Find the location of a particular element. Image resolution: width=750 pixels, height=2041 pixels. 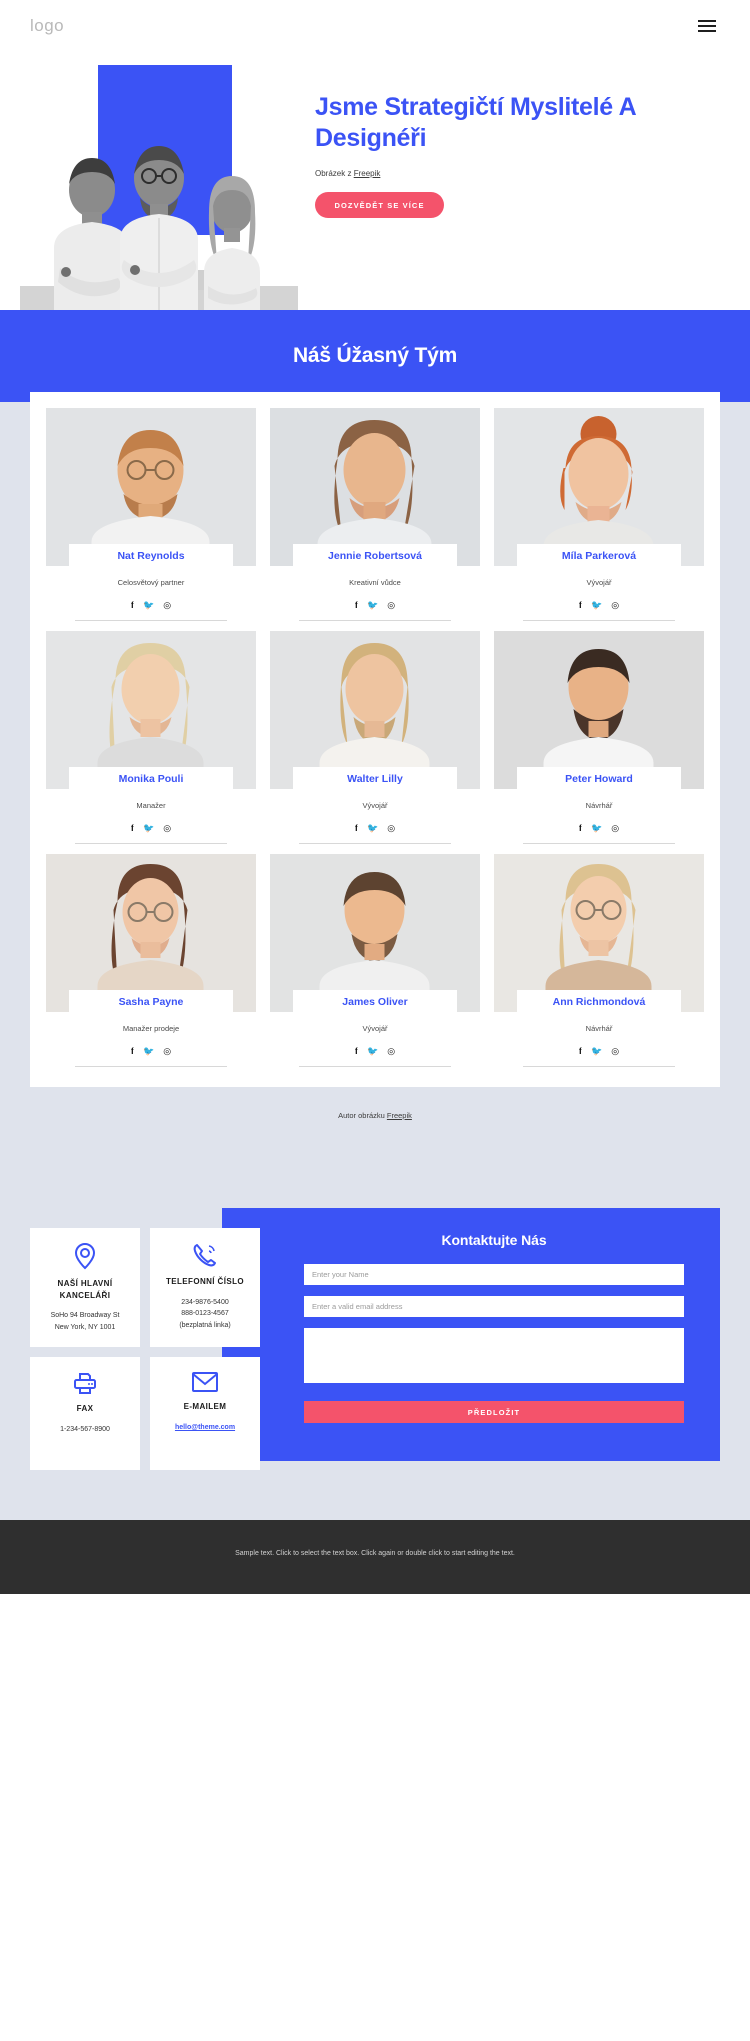

team-member-card: Ann Richmondová Návrhář 𝐟 🐦 ◎ is located at coordinates (599, 960).